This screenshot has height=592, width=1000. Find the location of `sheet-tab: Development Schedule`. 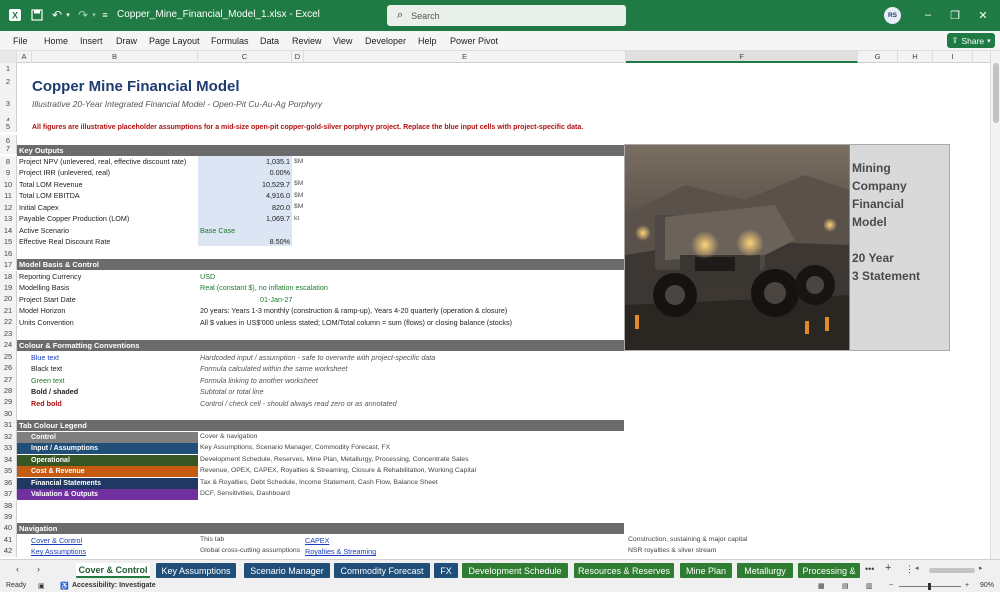

sheet-tab: Development Schedule is located at coordinates (515, 570).